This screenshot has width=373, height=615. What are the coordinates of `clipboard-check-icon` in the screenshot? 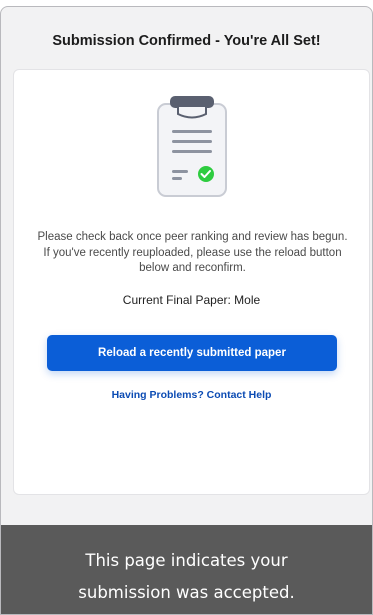 It's located at (192, 146).